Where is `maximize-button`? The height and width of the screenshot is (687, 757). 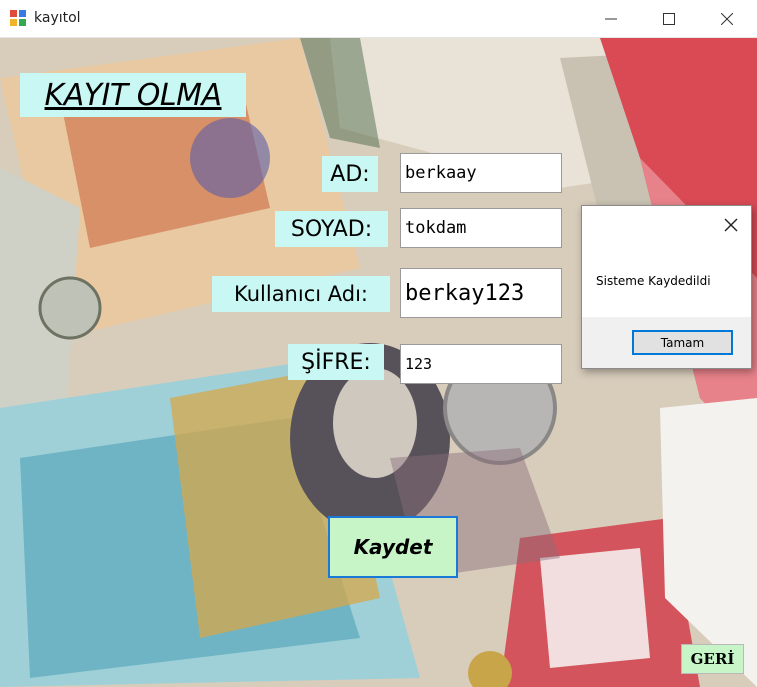 maximize-button is located at coordinates (669, 19).